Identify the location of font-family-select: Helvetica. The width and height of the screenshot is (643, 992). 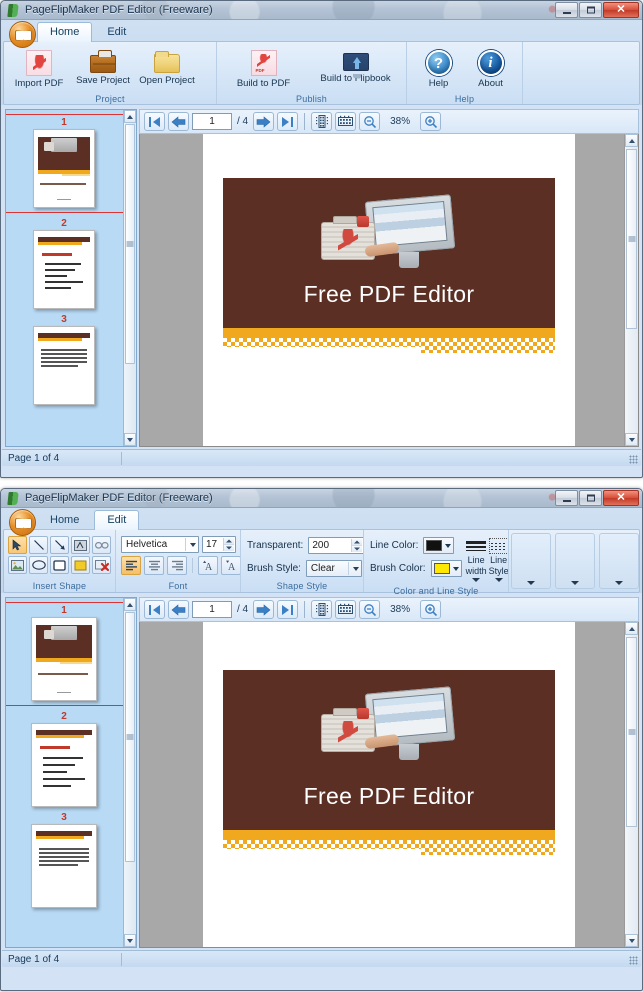
(160, 544).